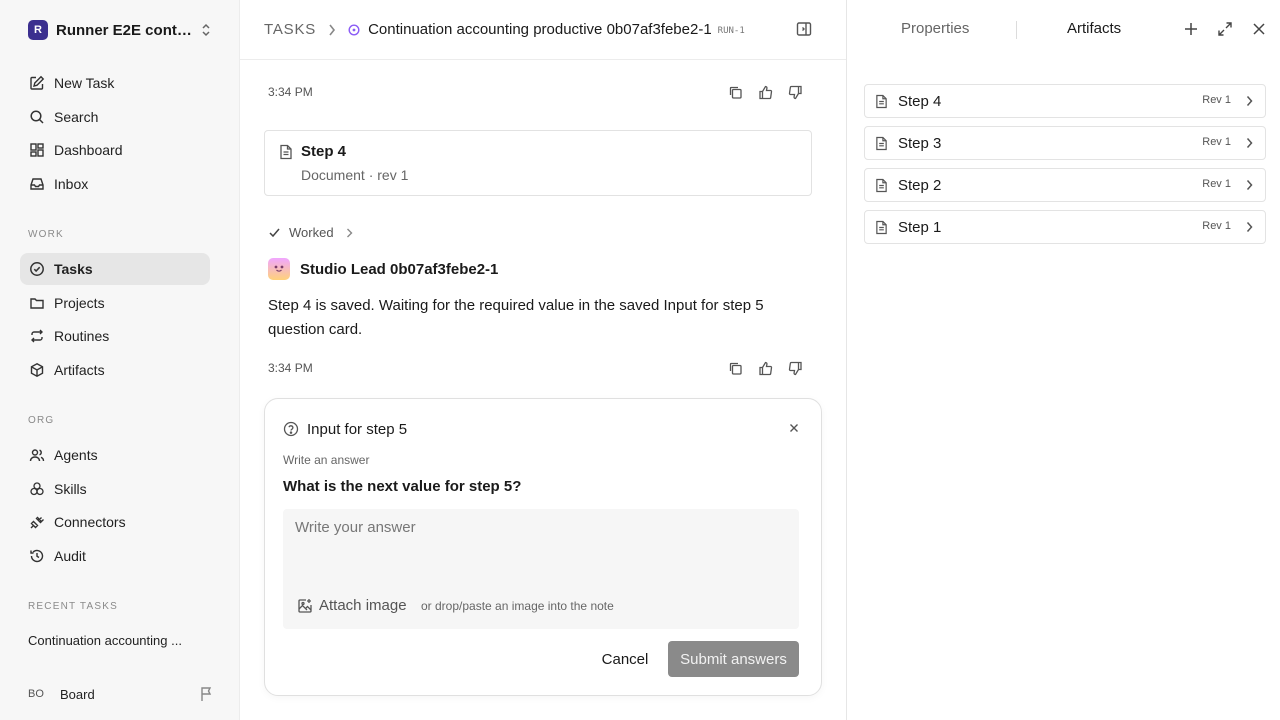  Describe the element at coordinates (305, 606) in the screenshot. I see `image-plus-icon` at that location.